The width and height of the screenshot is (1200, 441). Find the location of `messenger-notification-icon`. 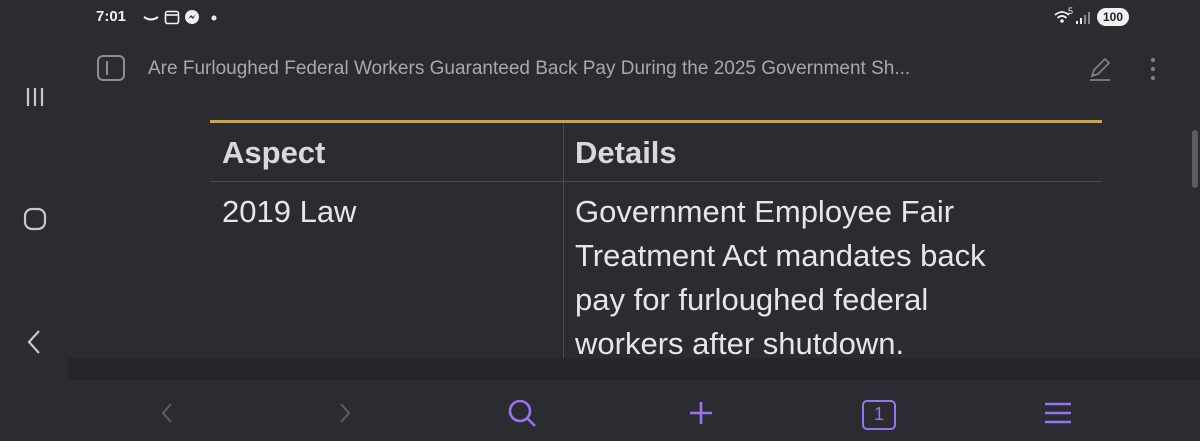

messenger-notification-icon is located at coordinates (192, 17).